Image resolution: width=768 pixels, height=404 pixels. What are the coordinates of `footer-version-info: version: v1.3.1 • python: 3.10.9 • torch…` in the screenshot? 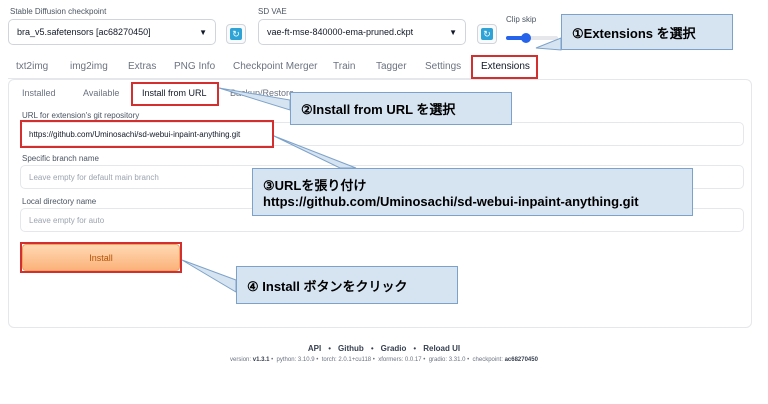 It's located at (384, 360).